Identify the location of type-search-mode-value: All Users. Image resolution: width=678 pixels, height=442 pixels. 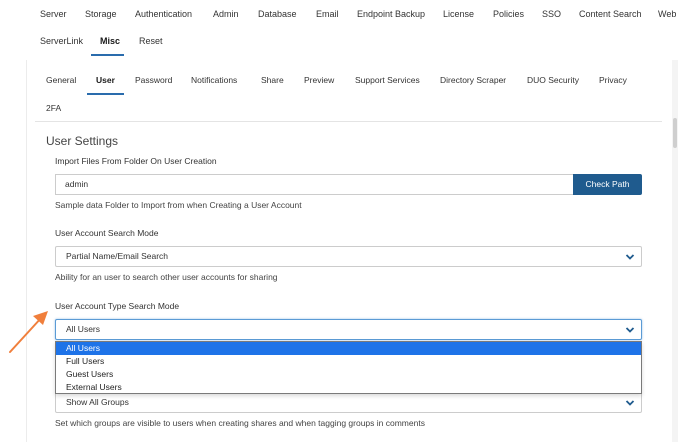
(83, 329).